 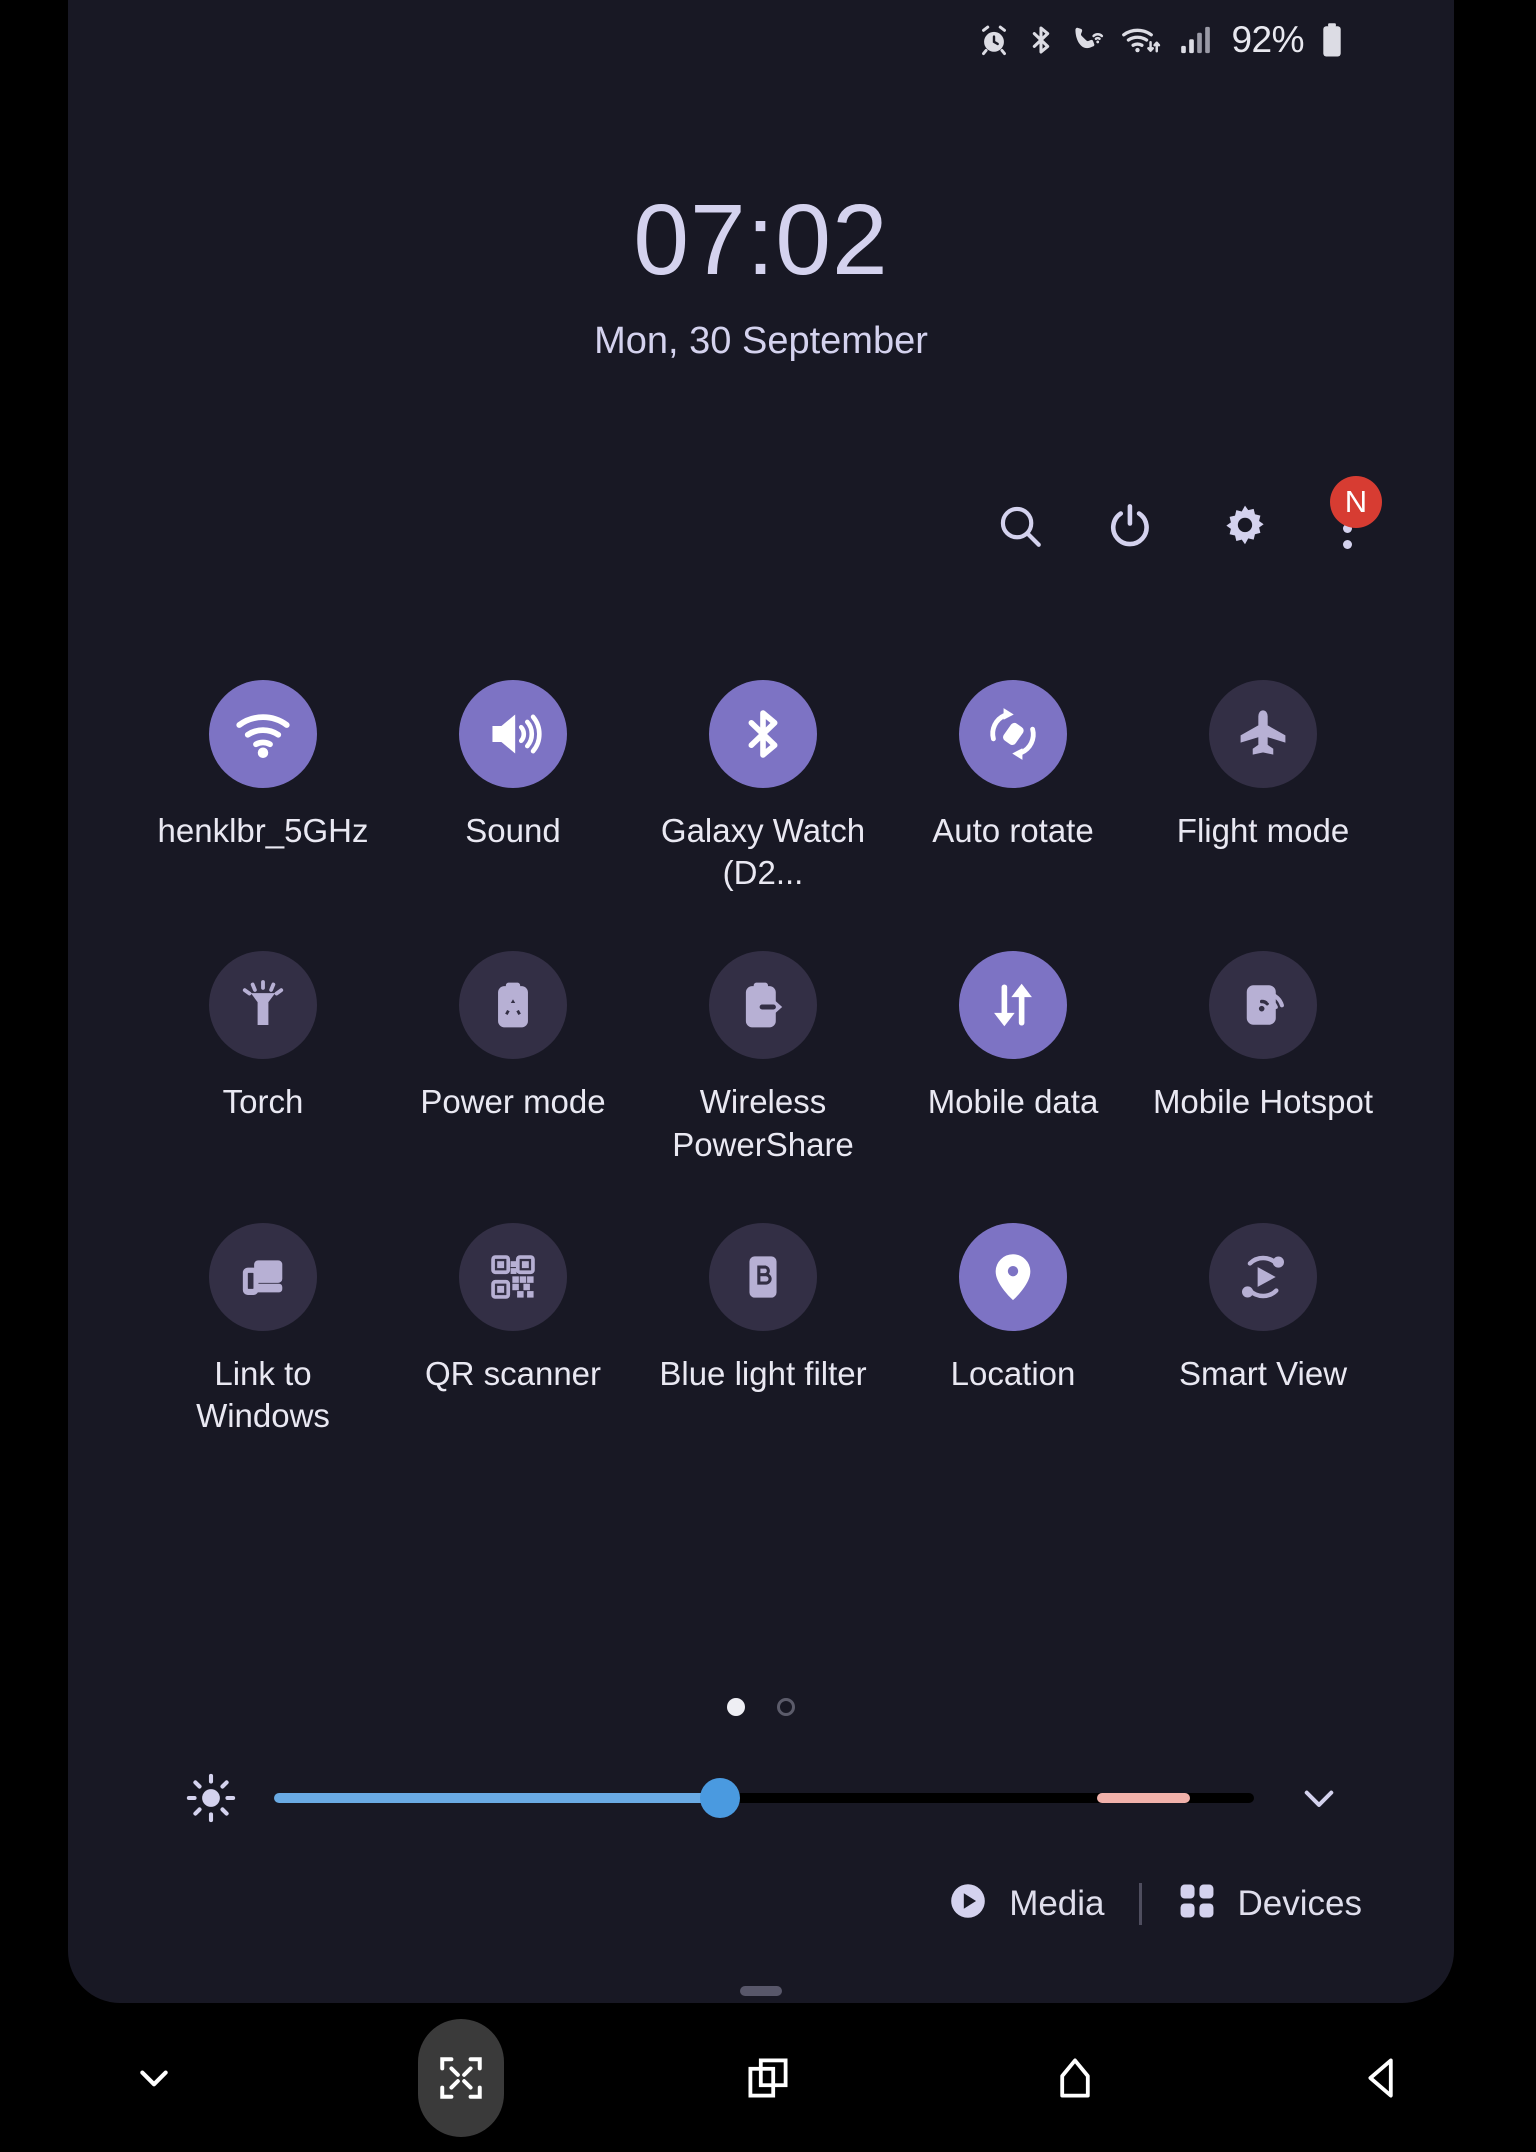 What do you see at coordinates (1144, 1798) in the screenshot?
I see `slider-warm-segment` at bounding box center [1144, 1798].